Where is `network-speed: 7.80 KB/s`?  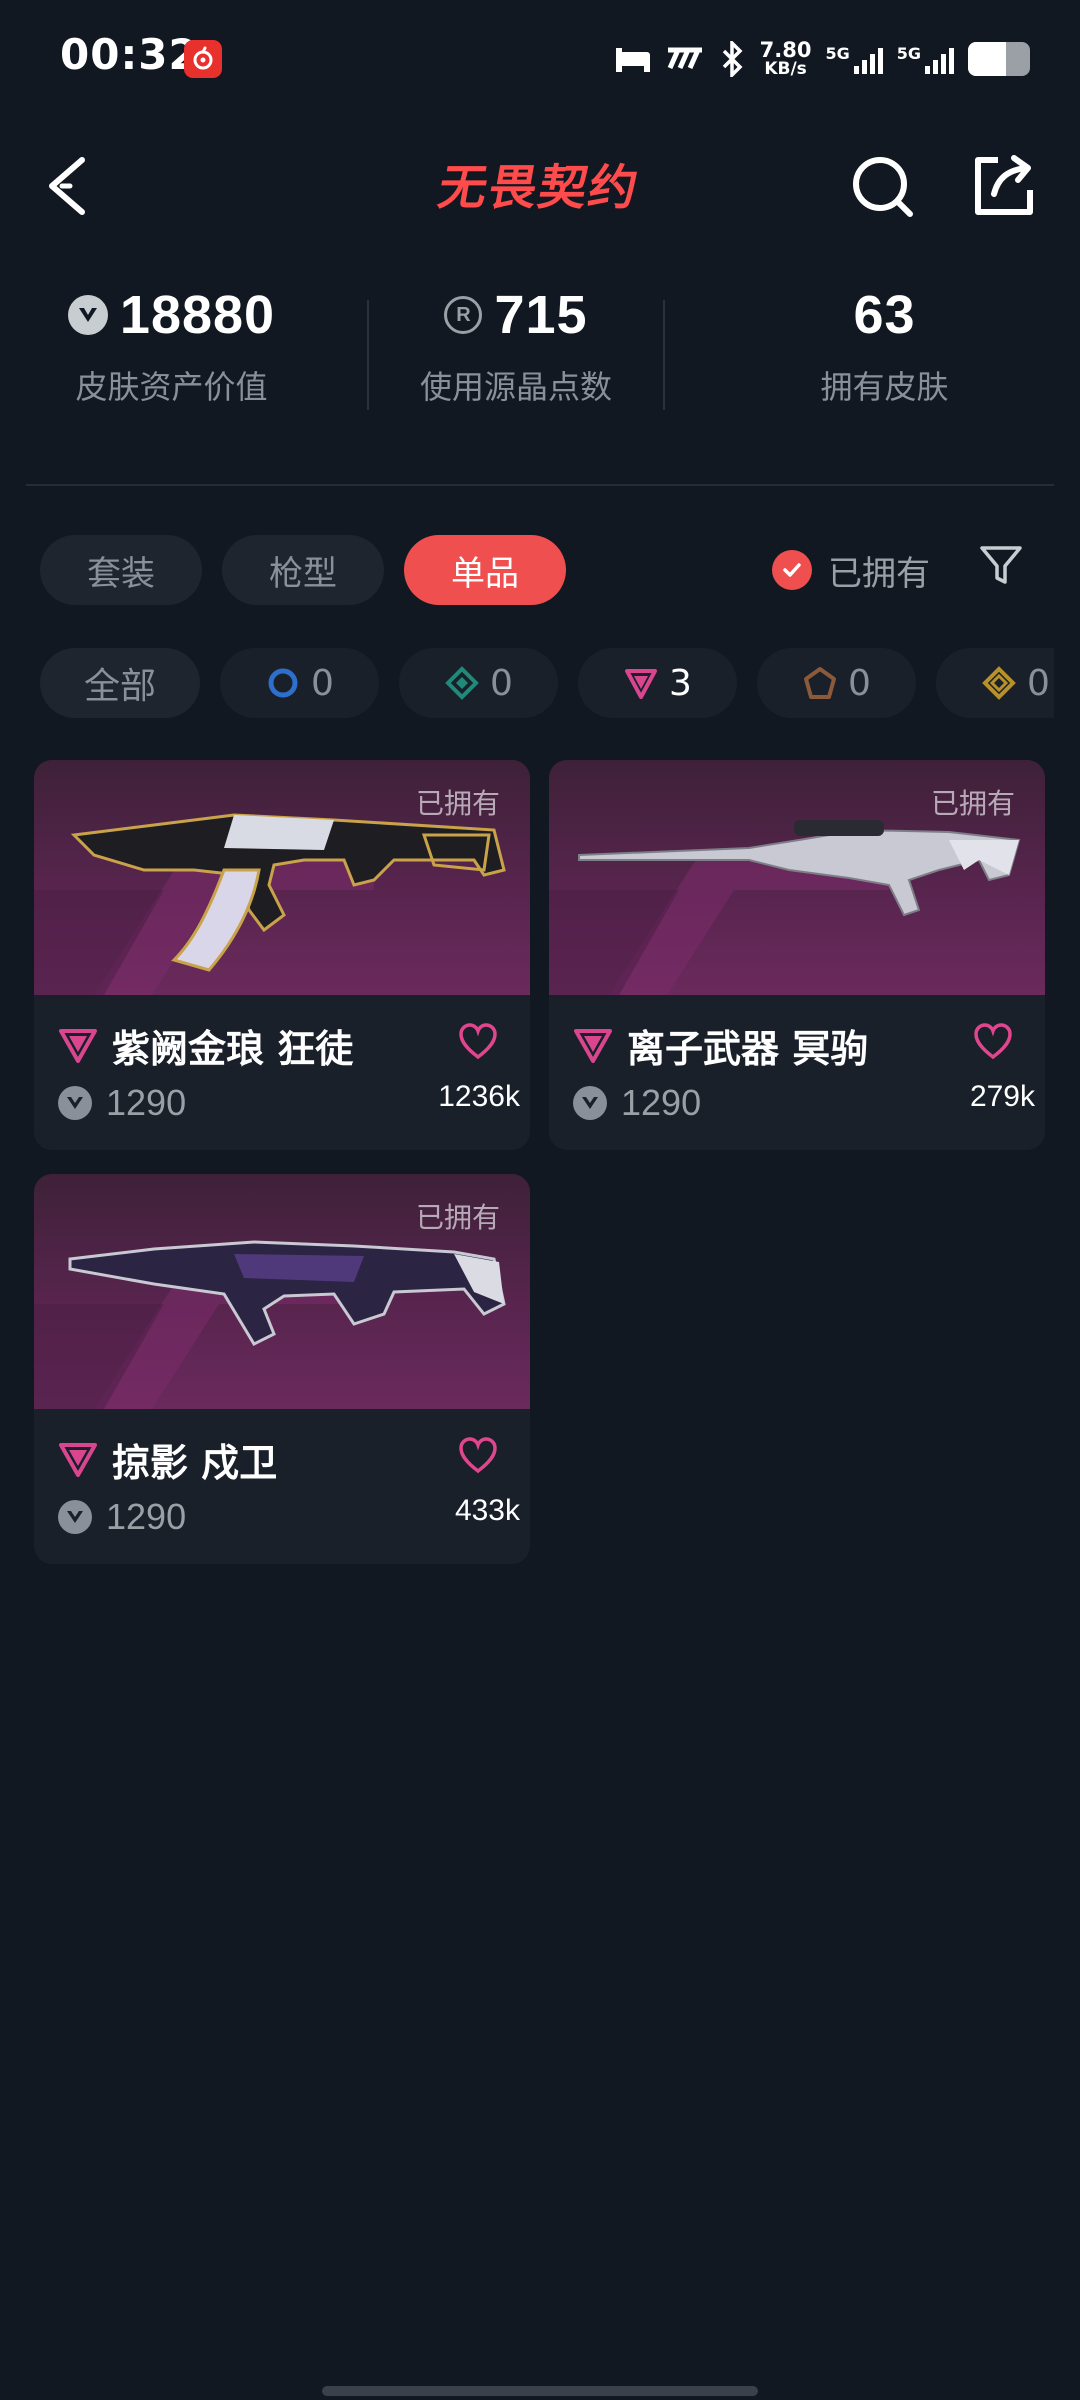
network-speed: 7.80 KB/s is located at coordinates (785, 58).